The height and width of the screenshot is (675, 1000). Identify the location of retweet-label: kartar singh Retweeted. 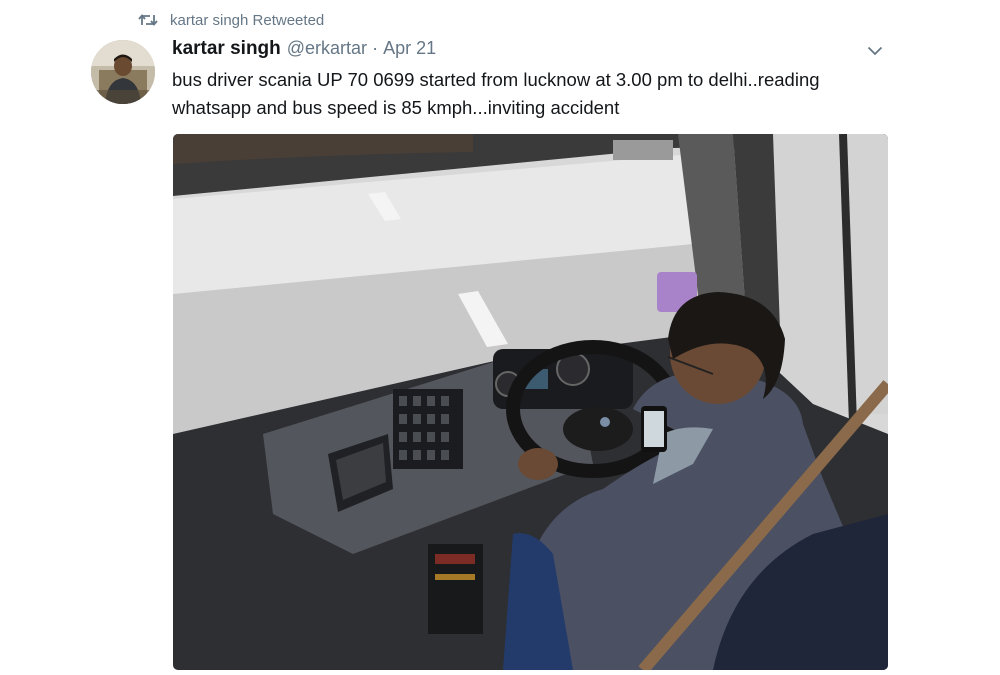
(247, 20).